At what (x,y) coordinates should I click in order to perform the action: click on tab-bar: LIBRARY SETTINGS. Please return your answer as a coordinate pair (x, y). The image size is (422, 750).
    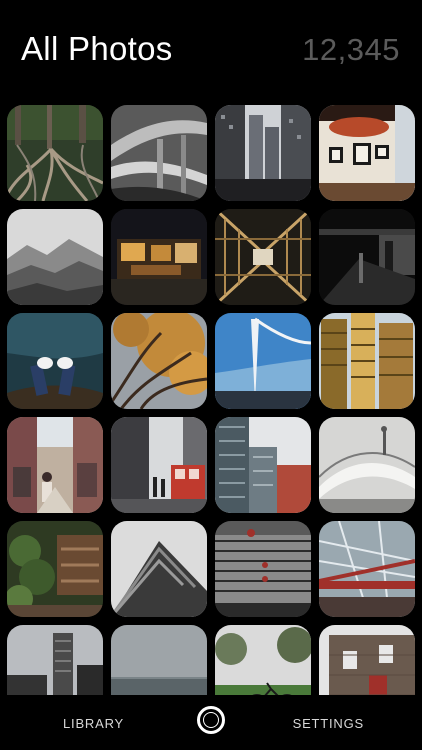
    Looking at the image, I should click on (211, 722).